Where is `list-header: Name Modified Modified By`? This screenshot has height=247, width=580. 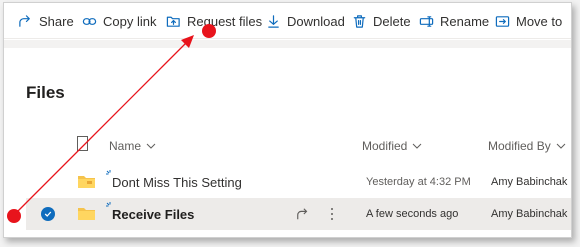
list-header: Name Modified Modified By is located at coordinates (287, 147).